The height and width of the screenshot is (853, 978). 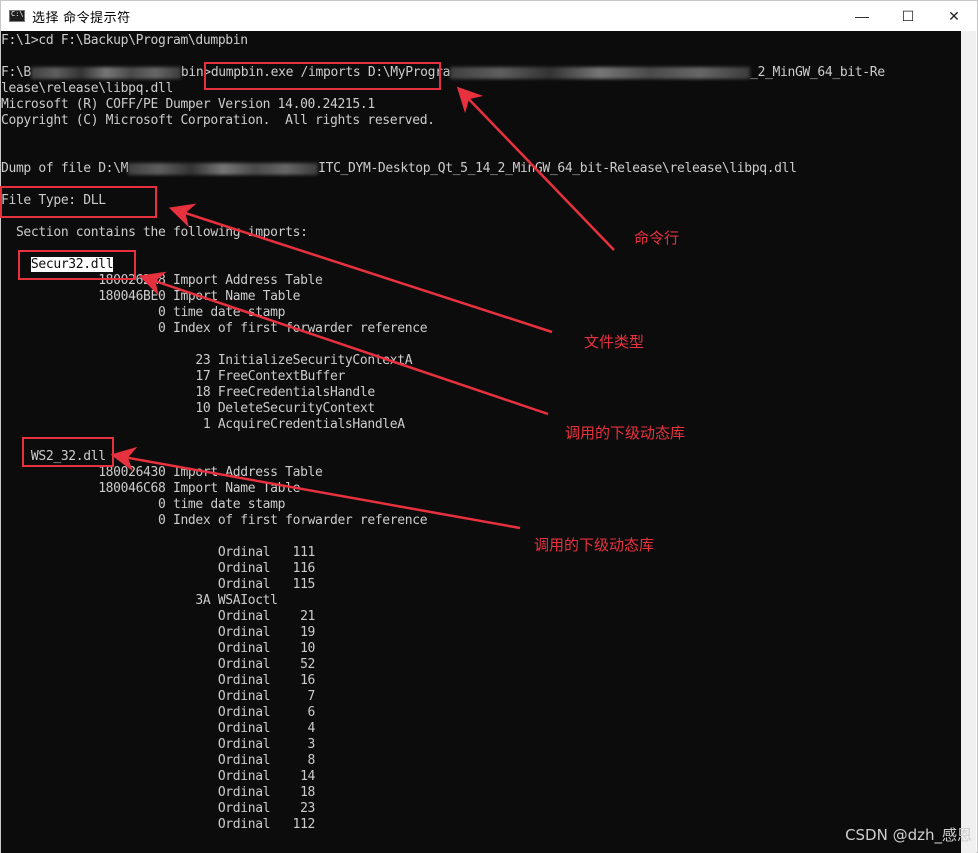 I want to click on terminal-line-text: Ordinal 115, so click(x=158, y=584).